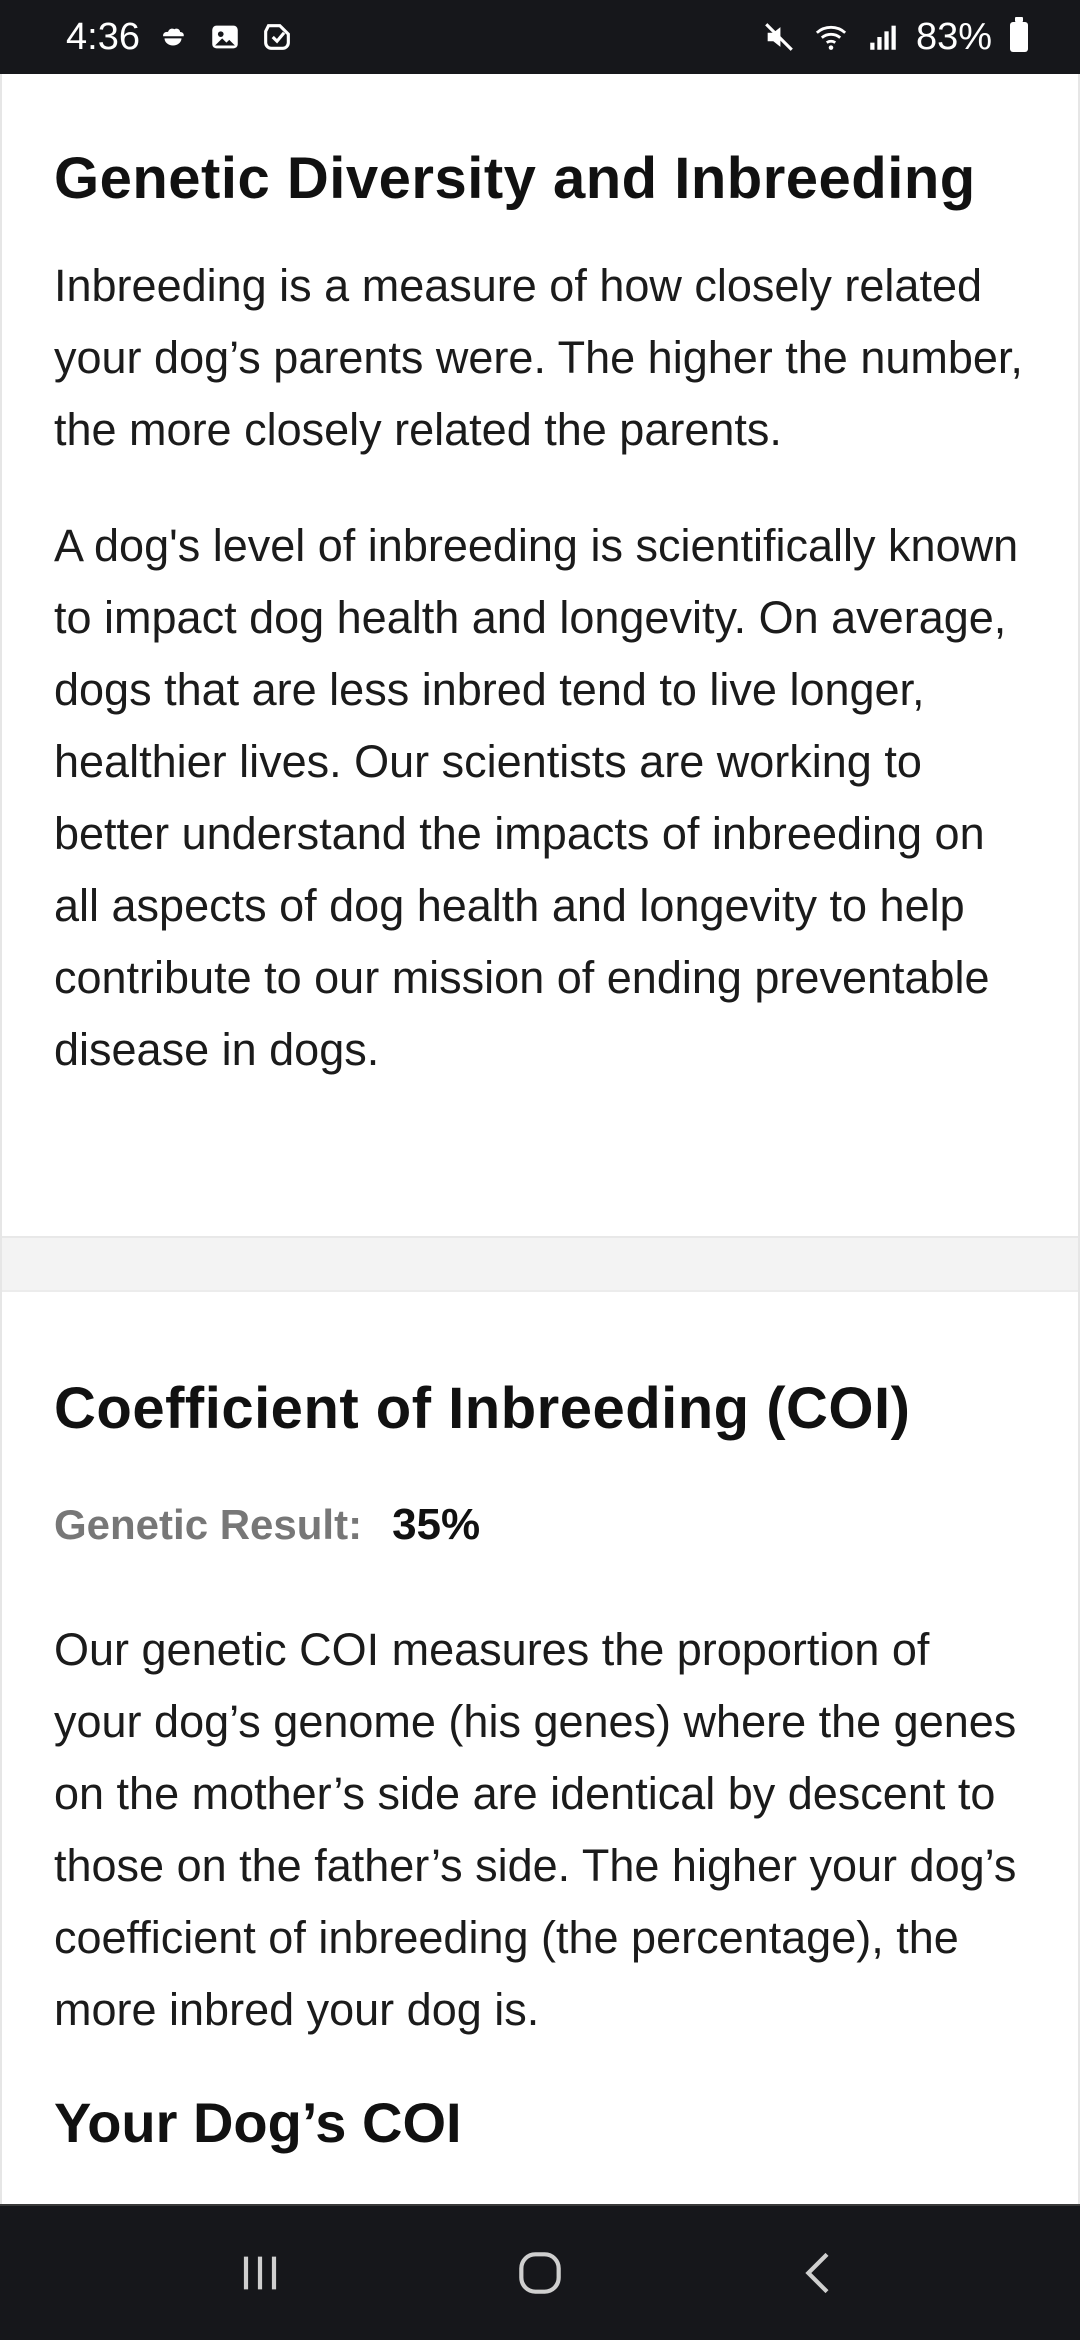 Image resolution: width=1080 pixels, height=2340 pixels. What do you see at coordinates (1019, 34) in the screenshot?
I see `battery-icon` at bounding box center [1019, 34].